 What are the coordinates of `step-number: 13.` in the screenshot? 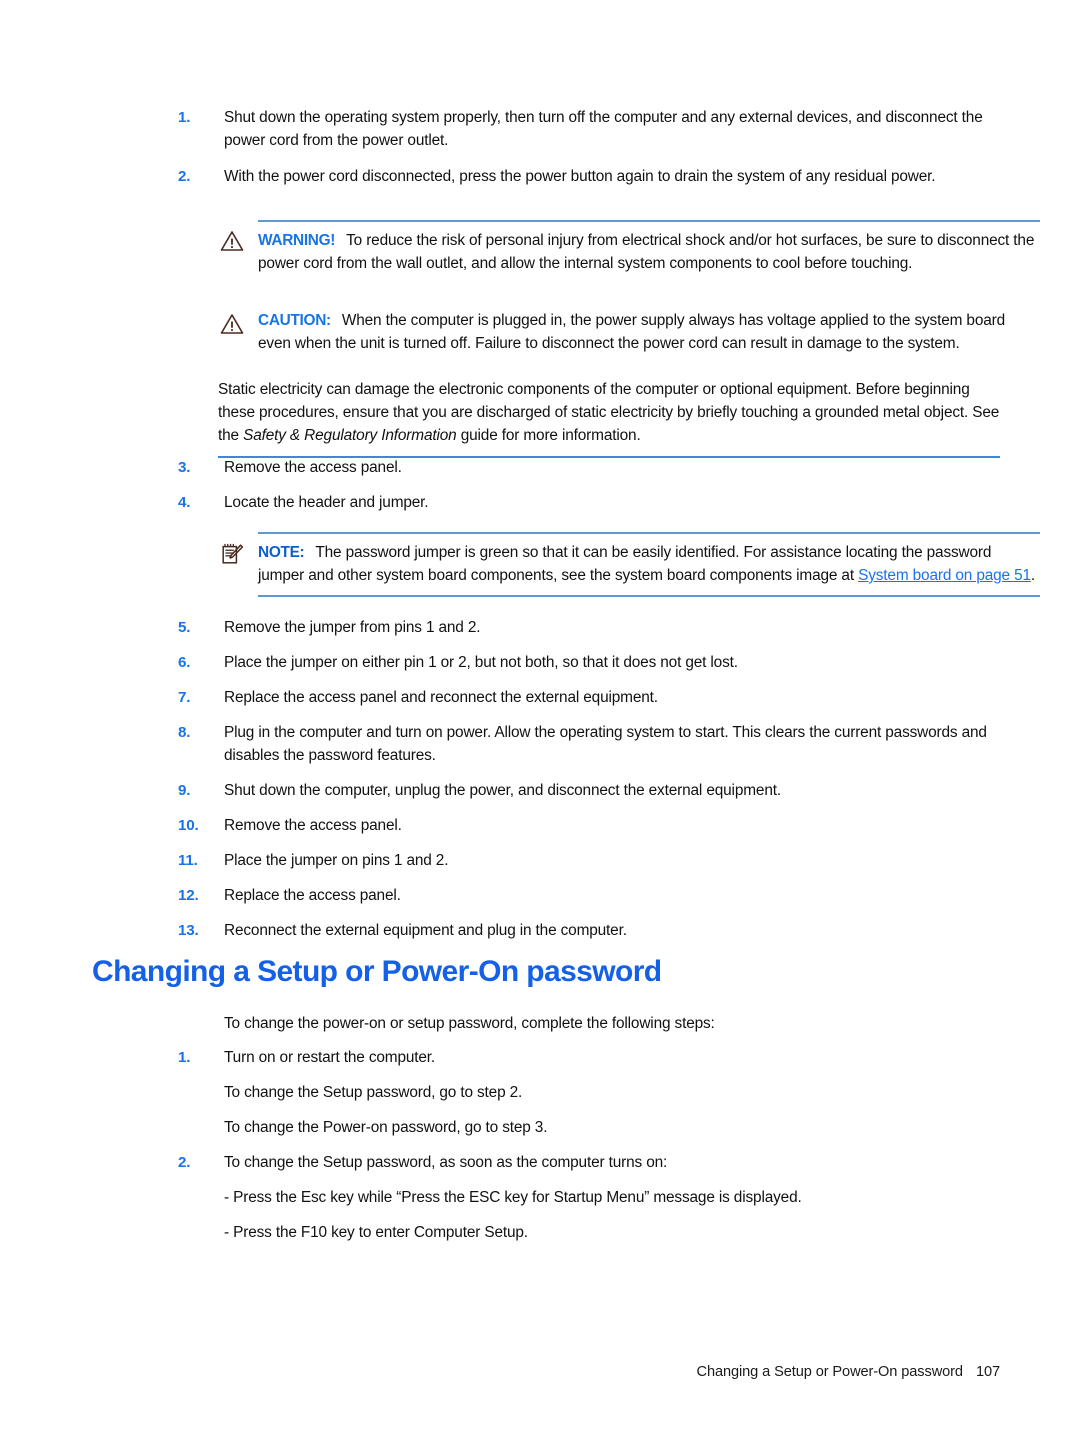 It's located at (188, 930).